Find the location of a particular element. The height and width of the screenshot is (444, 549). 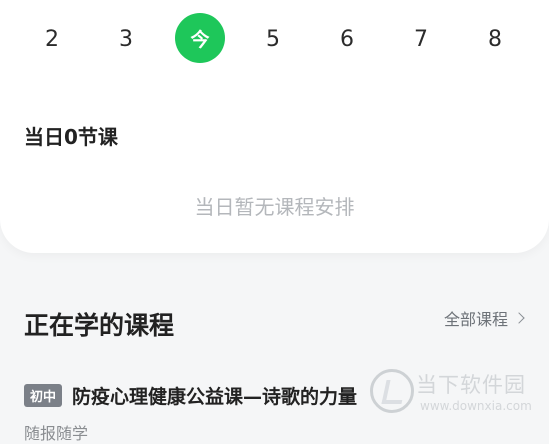

course-item: 初中 防疫心理健康公益课—诗歌的力量 is located at coordinates (190, 395).